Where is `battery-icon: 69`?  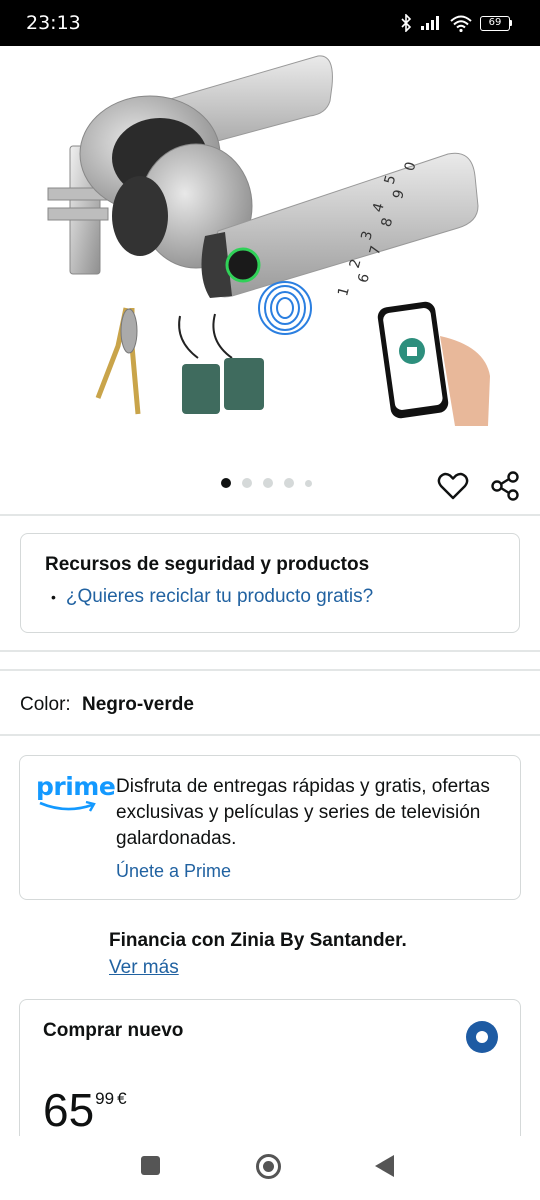
battery-icon: 69 is located at coordinates (496, 23).